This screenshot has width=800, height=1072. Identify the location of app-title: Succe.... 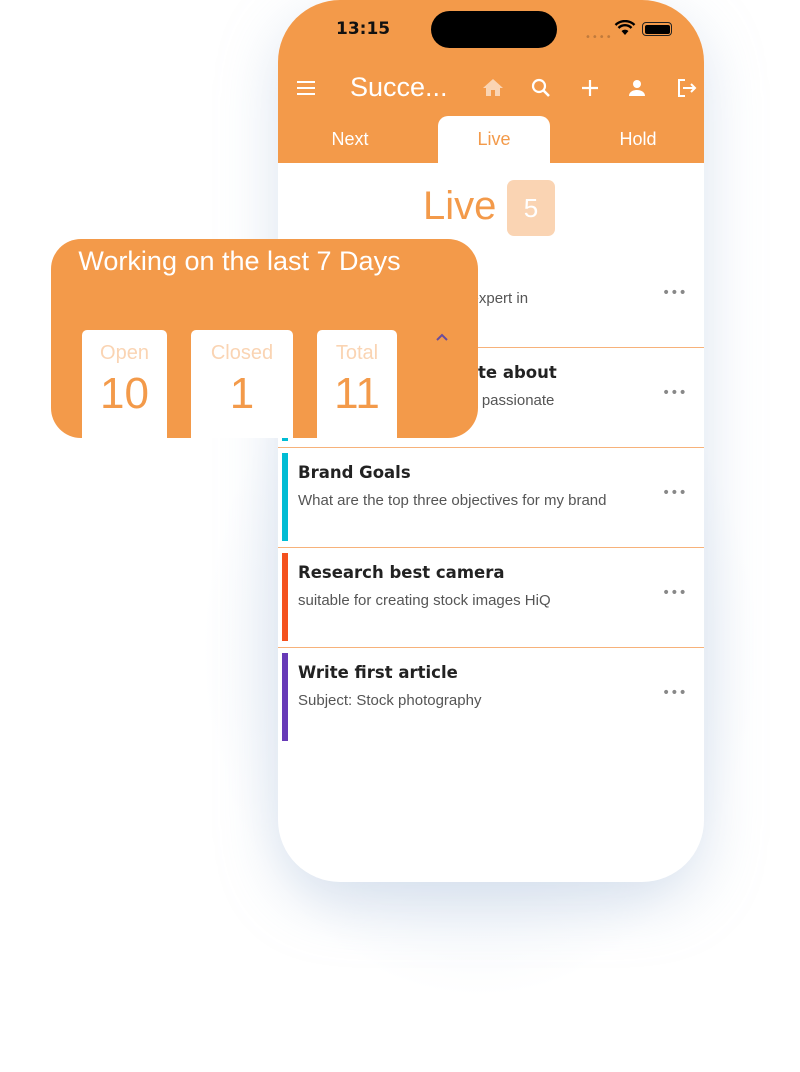
(399, 87).